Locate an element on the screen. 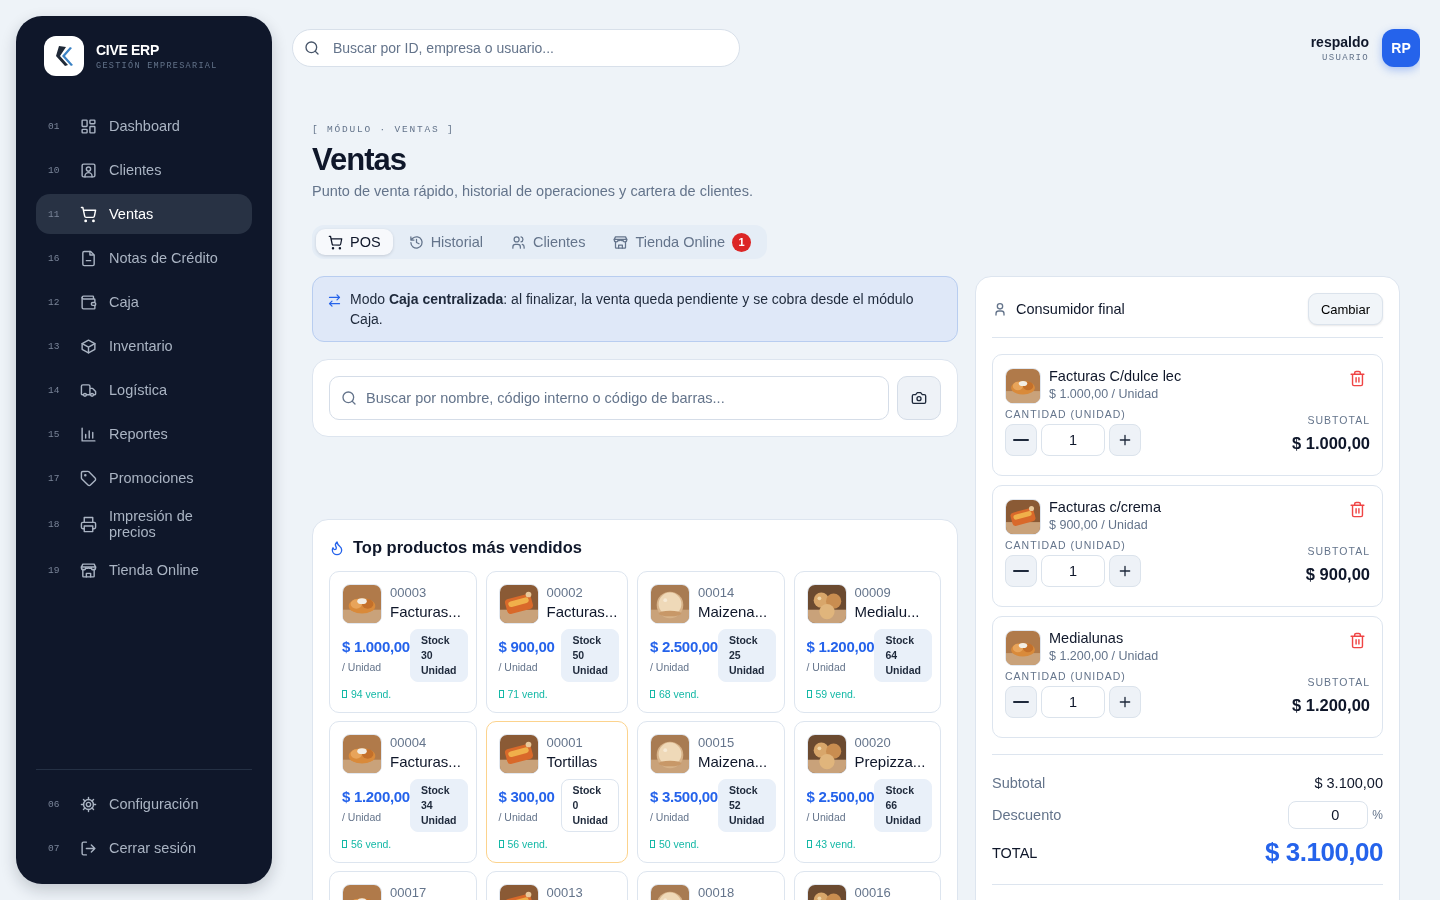  item-number: 10 is located at coordinates (54, 170).